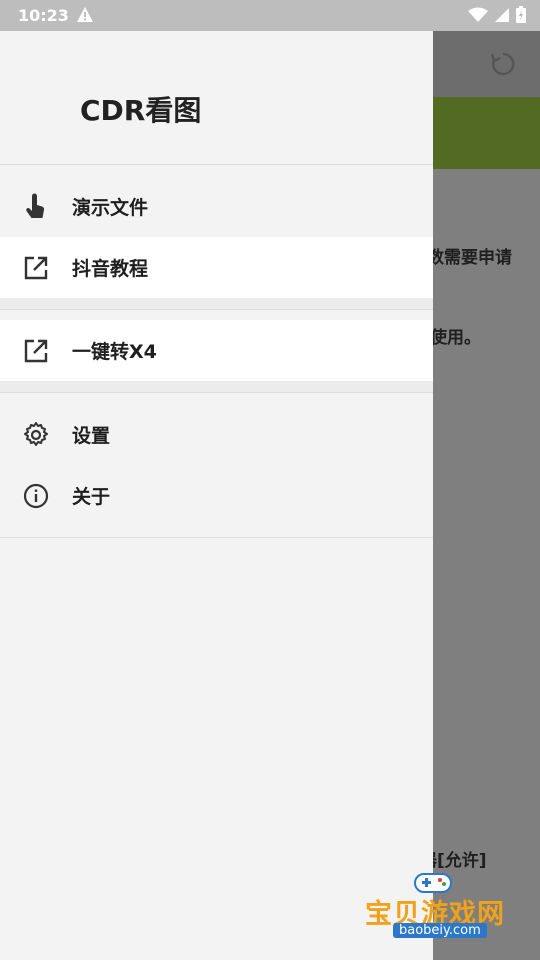 The width and height of the screenshot is (540, 960). What do you see at coordinates (36, 496) in the screenshot?
I see `info-icon` at bounding box center [36, 496].